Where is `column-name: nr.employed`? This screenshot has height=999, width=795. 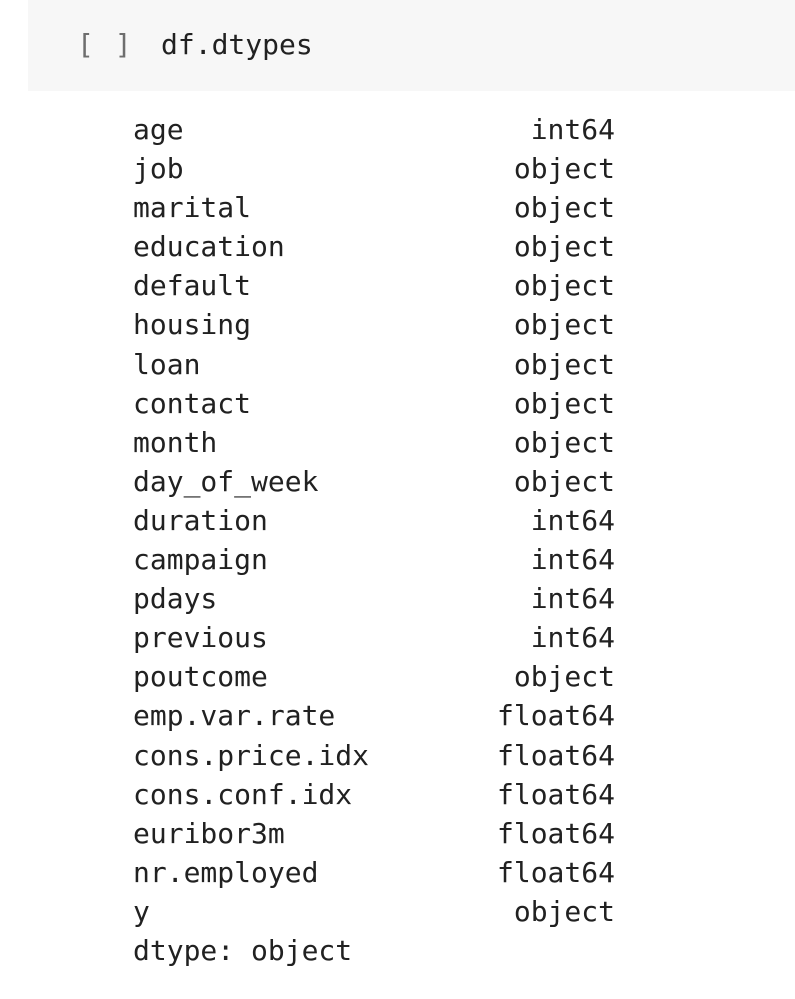
column-name: nr.employed is located at coordinates (226, 872).